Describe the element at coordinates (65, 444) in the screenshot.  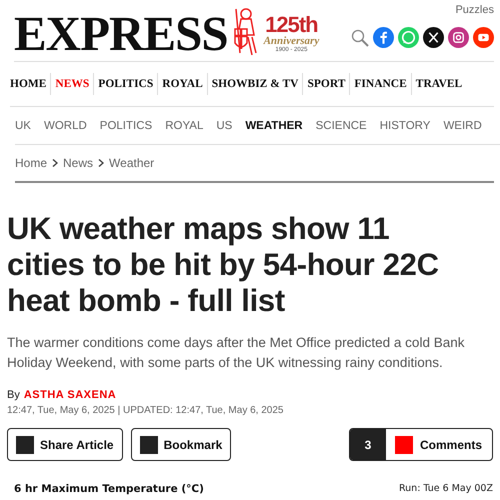
I see `share-button: Share Article` at that location.